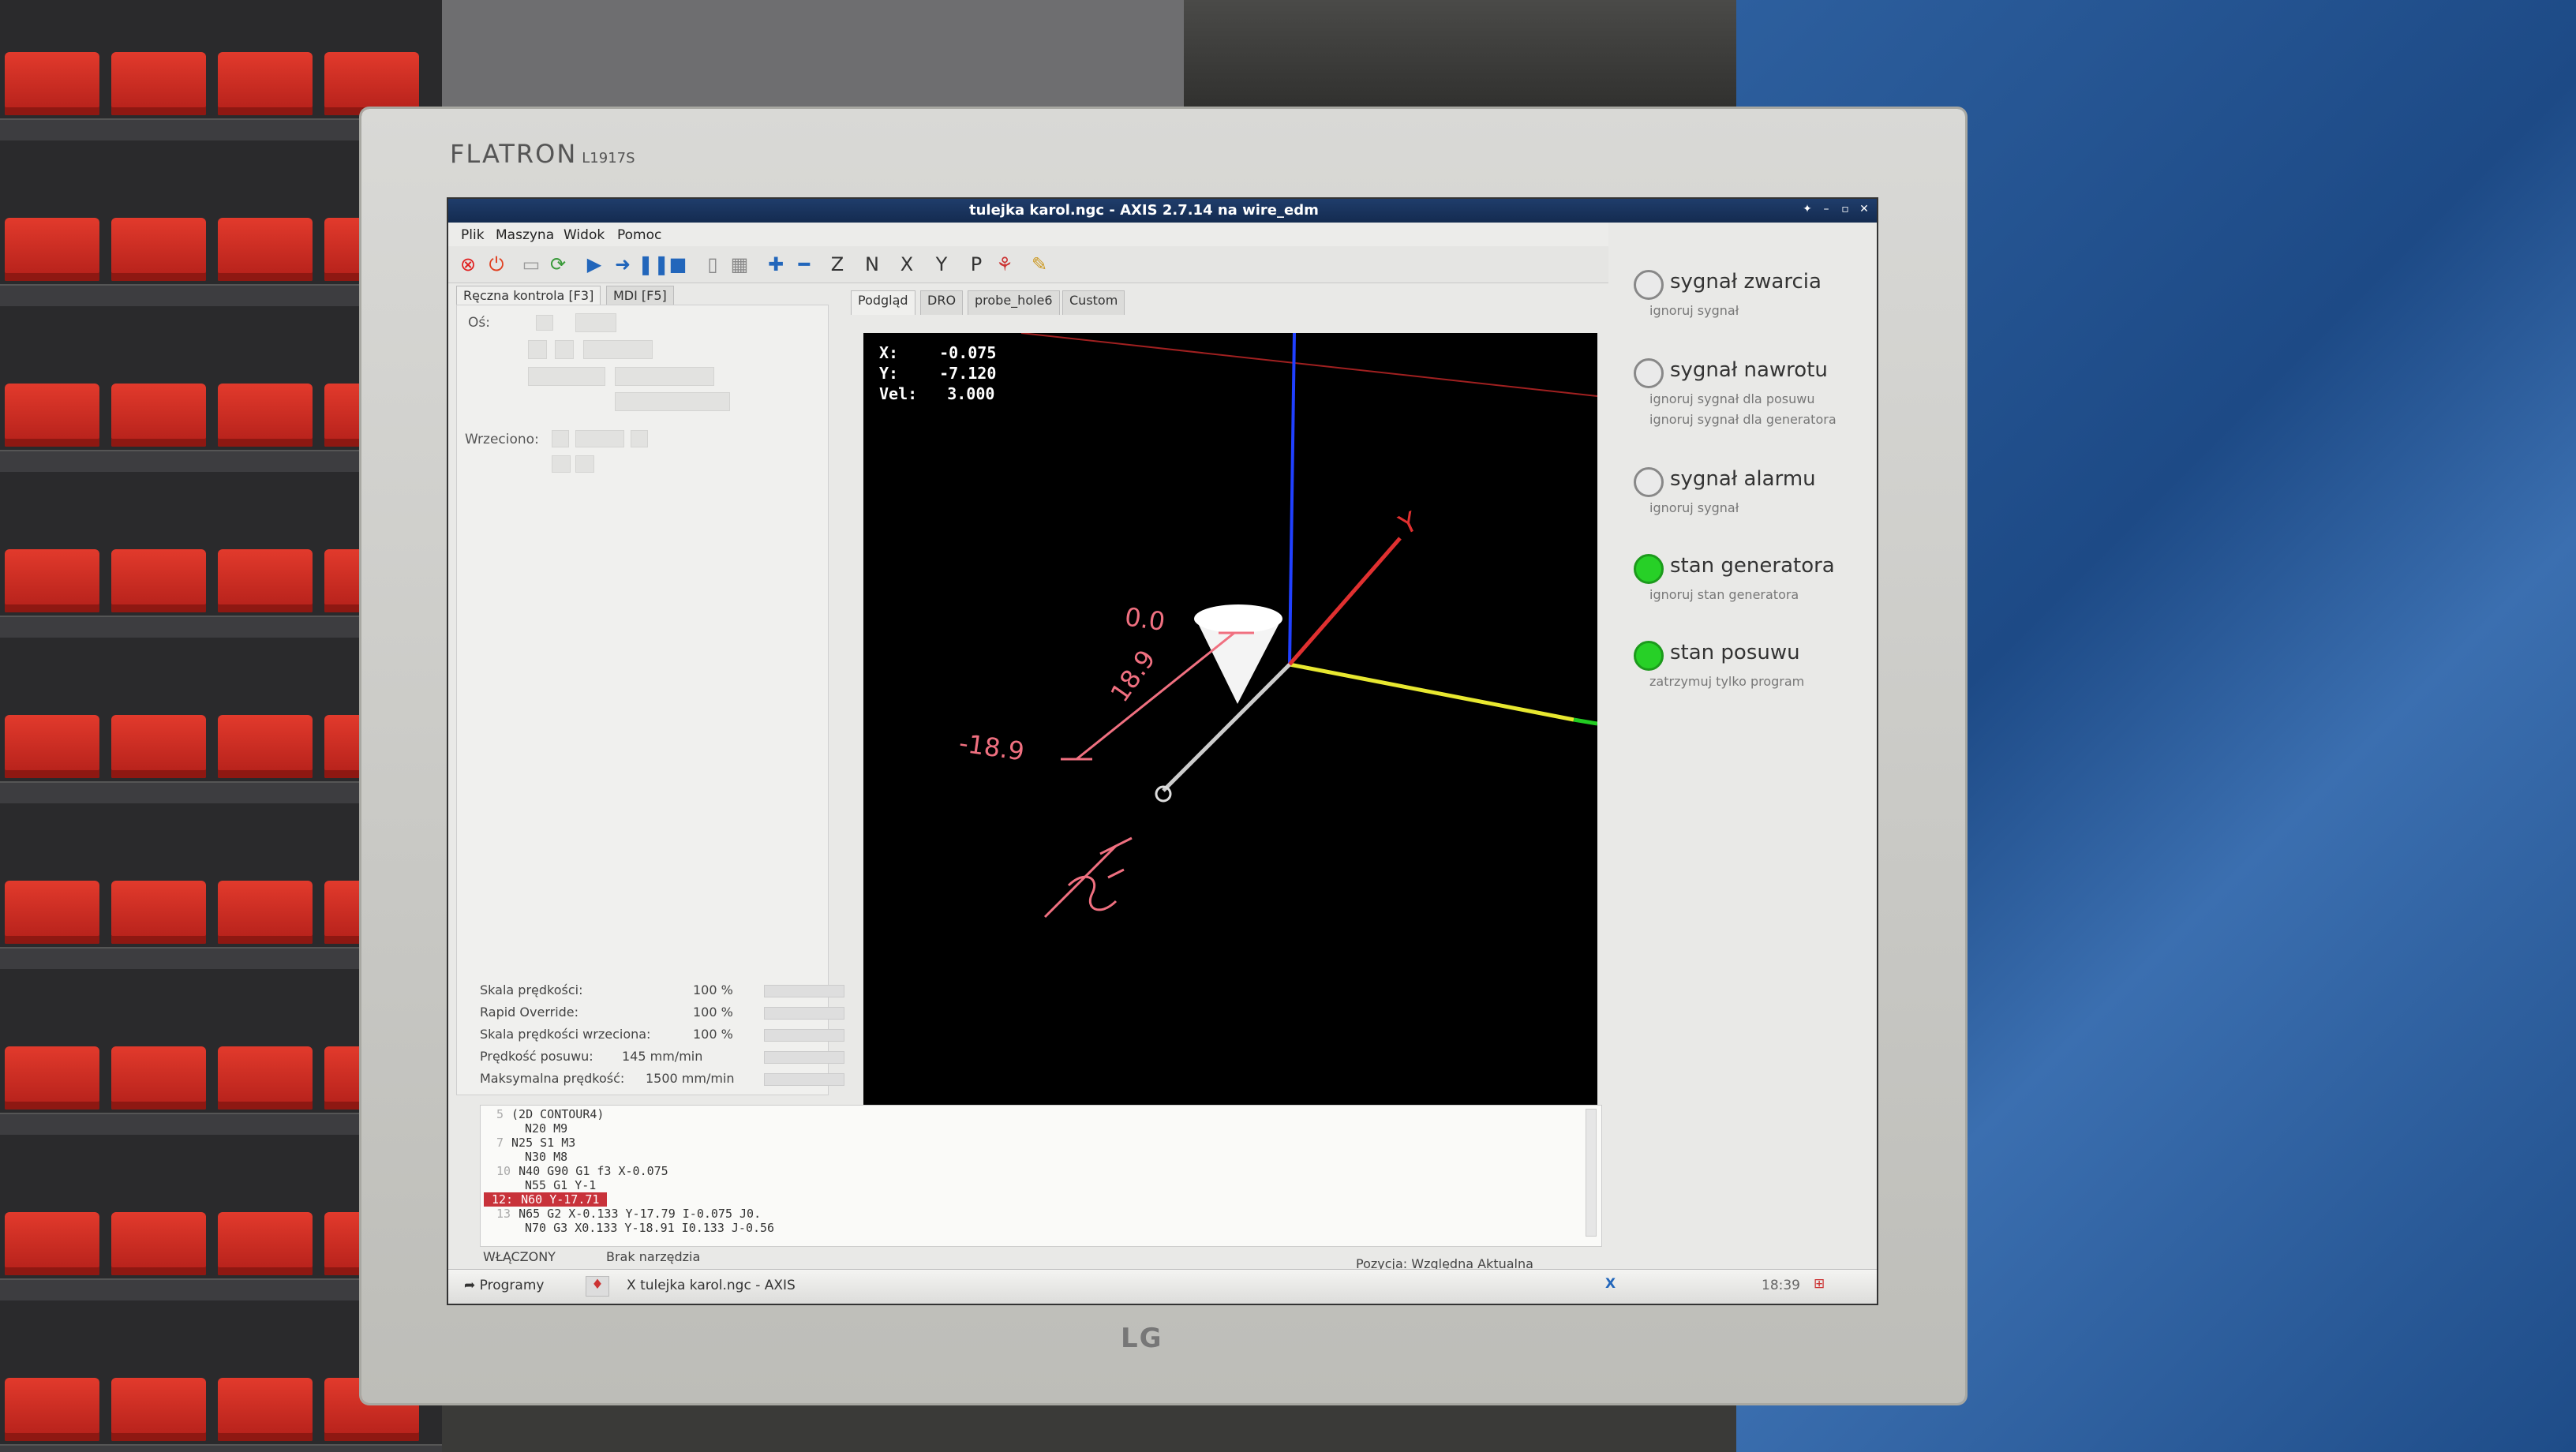  Describe the element at coordinates (594, 264) in the screenshot. I see `run-icon: ▶` at that location.